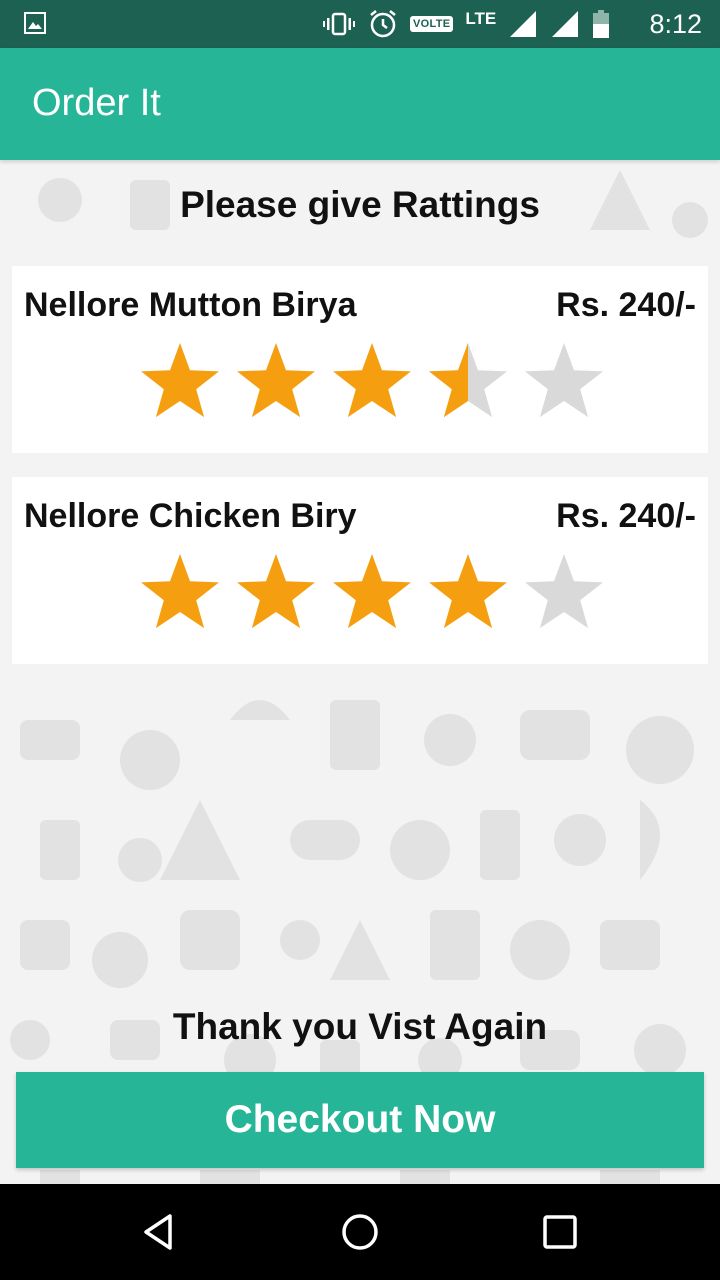 The height and width of the screenshot is (1280, 720). Describe the element at coordinates (432, 24) in the screenshot. I see `volte-badge: VOLTE` at that location.